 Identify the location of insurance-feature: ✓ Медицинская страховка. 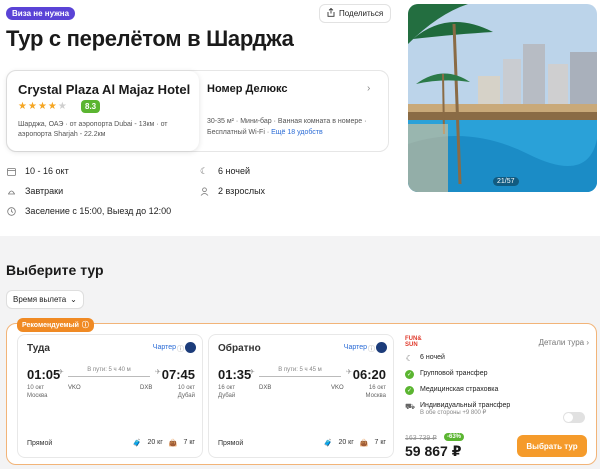
(451, 390).